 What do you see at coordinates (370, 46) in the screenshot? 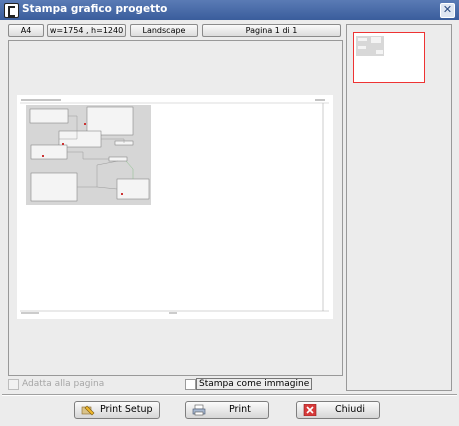
I see `thumbnail-preview` at bounding box center [370, 46].